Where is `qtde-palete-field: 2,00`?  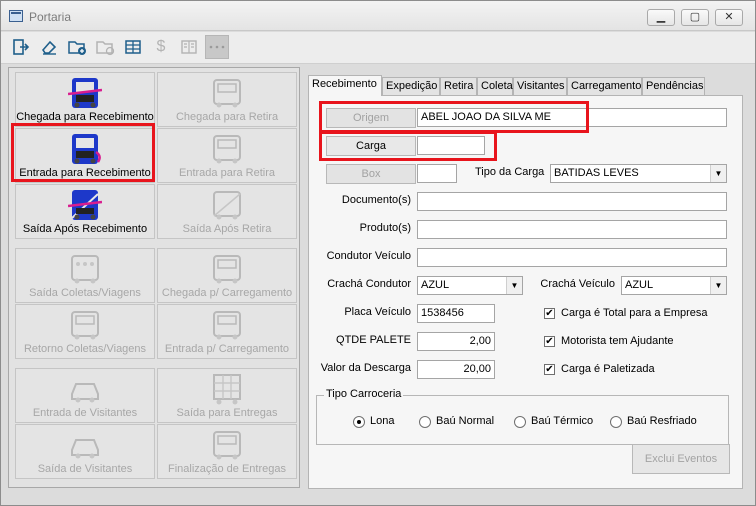 qtde-palete-field: 2,00 is located at coordinates (456, 341).